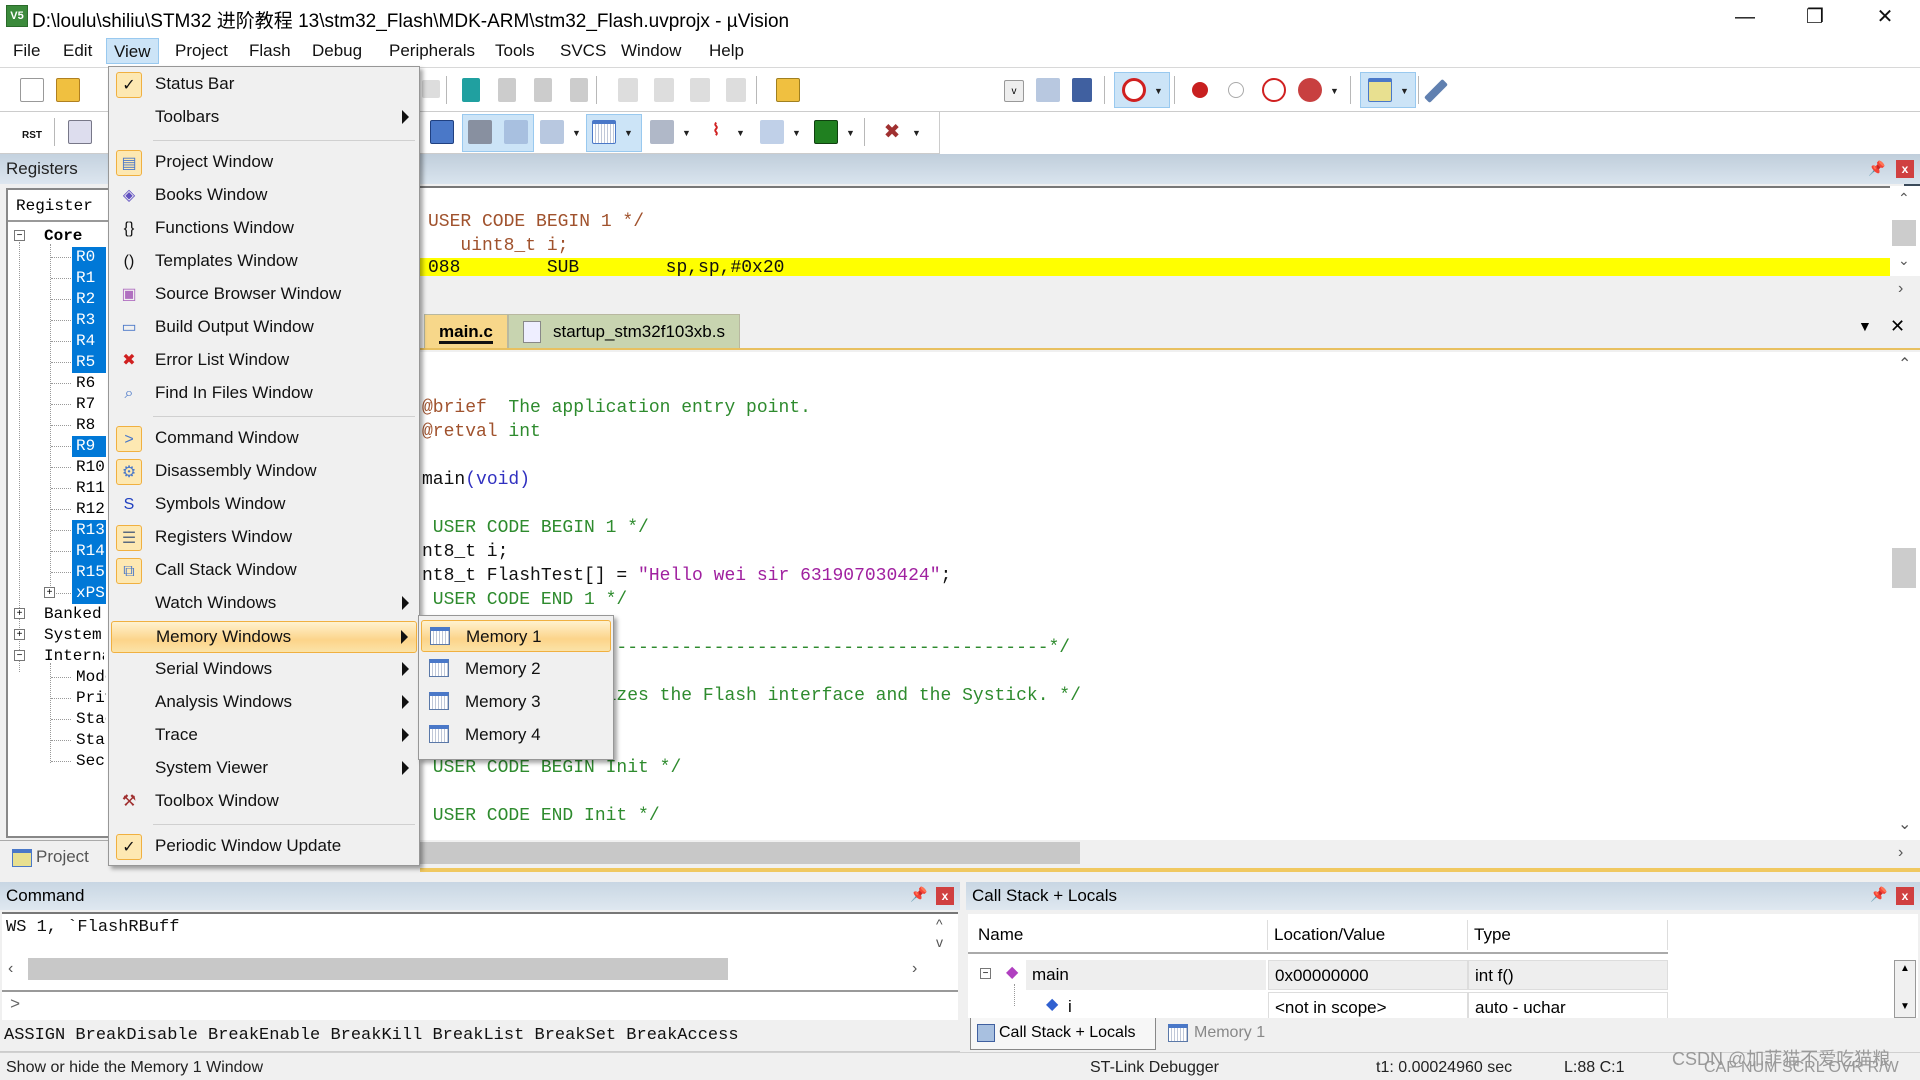  Describe the element at coordinates (89, 257) in the screenshot. I see `register-item: R0` at that location.